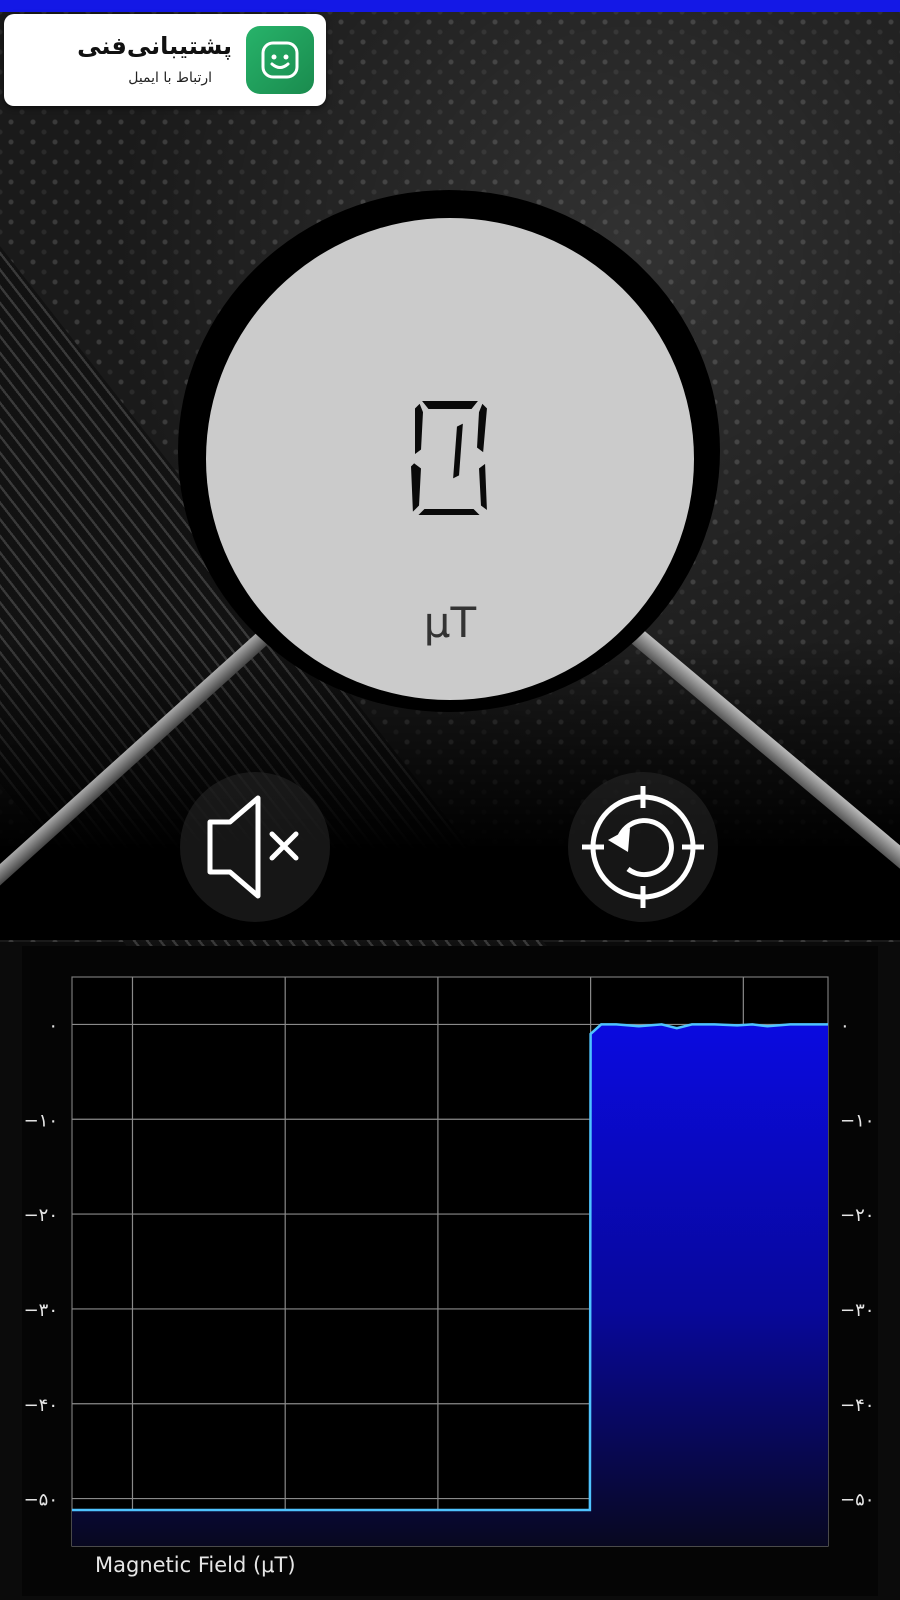  What do you see at coordinates (857, 1500) in the screenshot?
I see `y-tick-label-right: −۵۰` at bounding box center [857, 1500].